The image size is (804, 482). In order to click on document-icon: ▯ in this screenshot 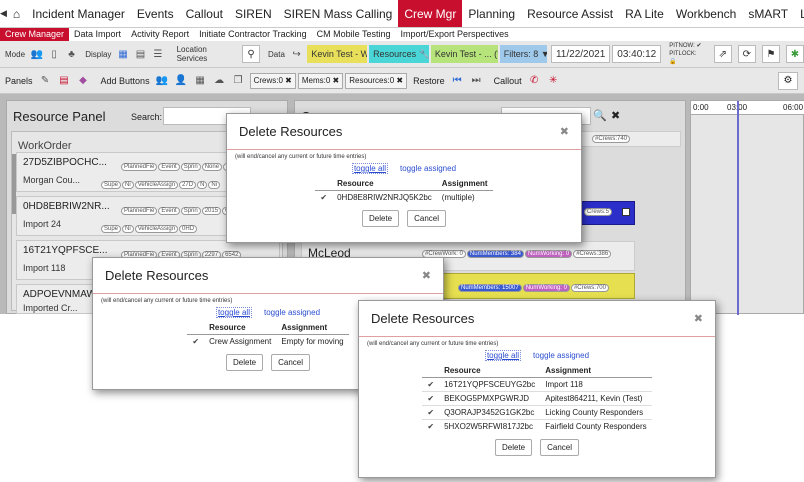, I will do `click(53, 54)`.